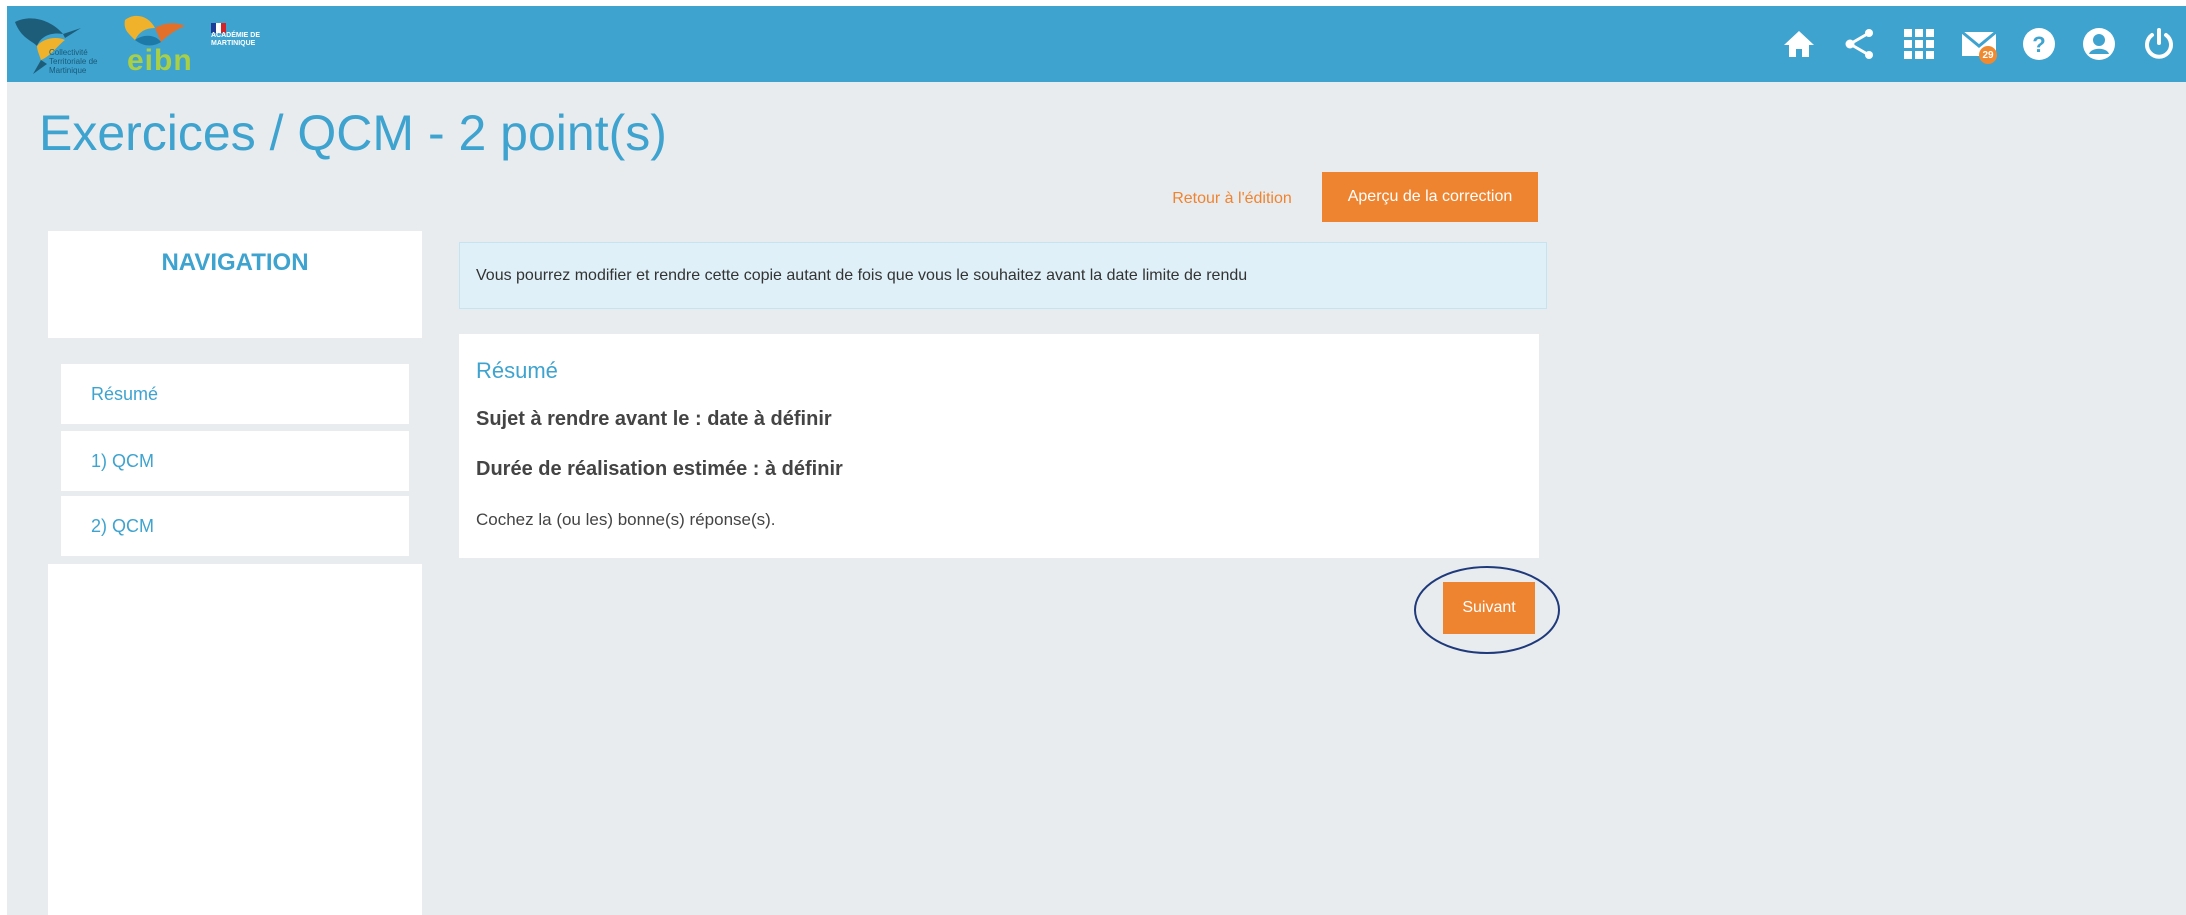  I want to click on navigation-title: NAVIGATION, so click(235, 262).